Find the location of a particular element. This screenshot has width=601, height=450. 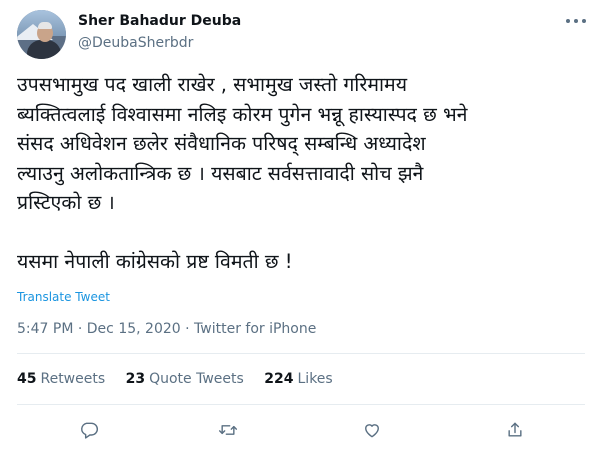

retweets-stat: 45 Retweets is located at coordinates (61, 379).